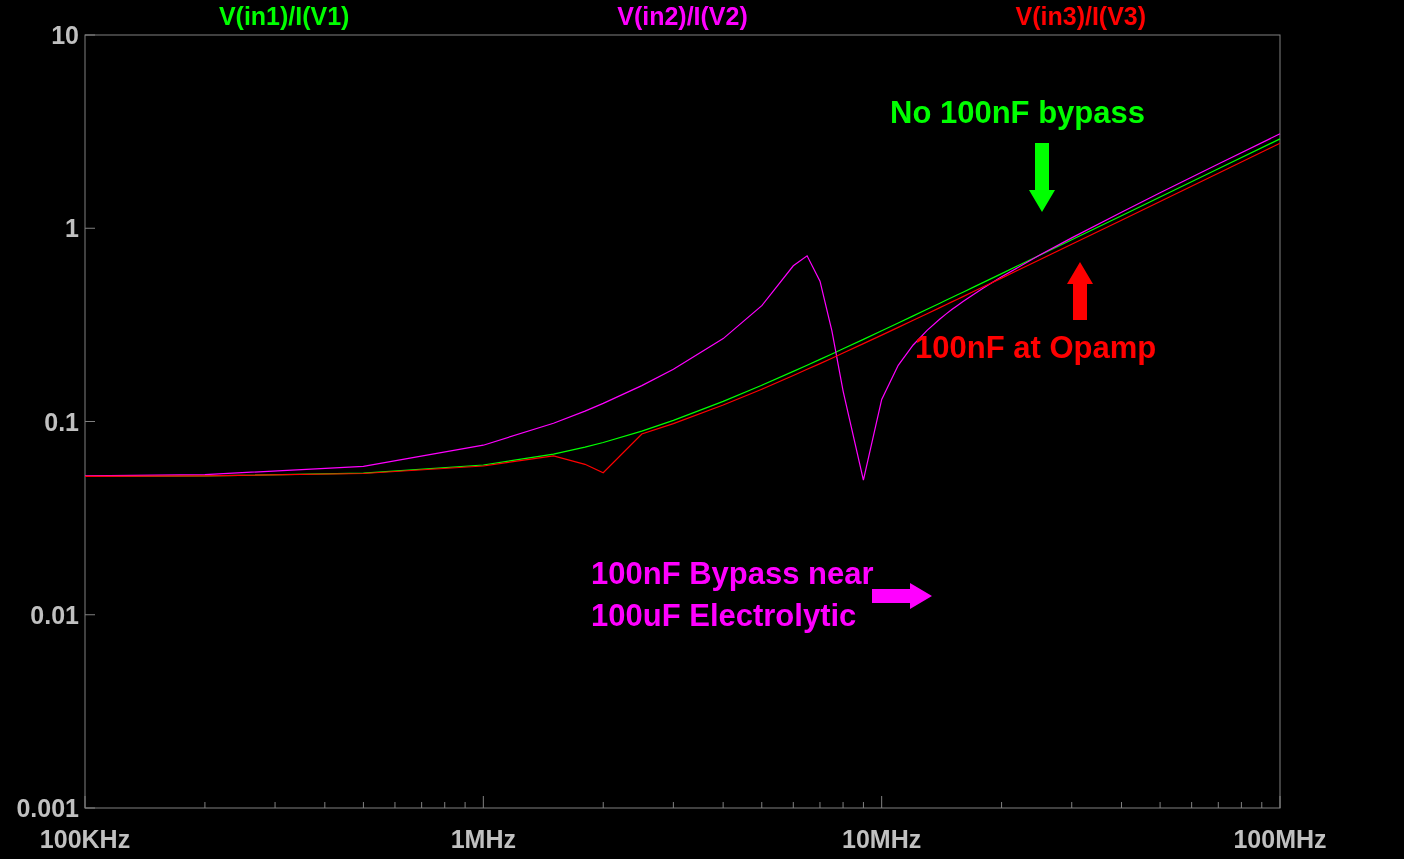 This screenshot has height=859, width=1404. What do you see at coordinates (483, 839) in the screenshot?
I see `x-axis-tick-label: 1MHz` at bounding box center [483, 839].